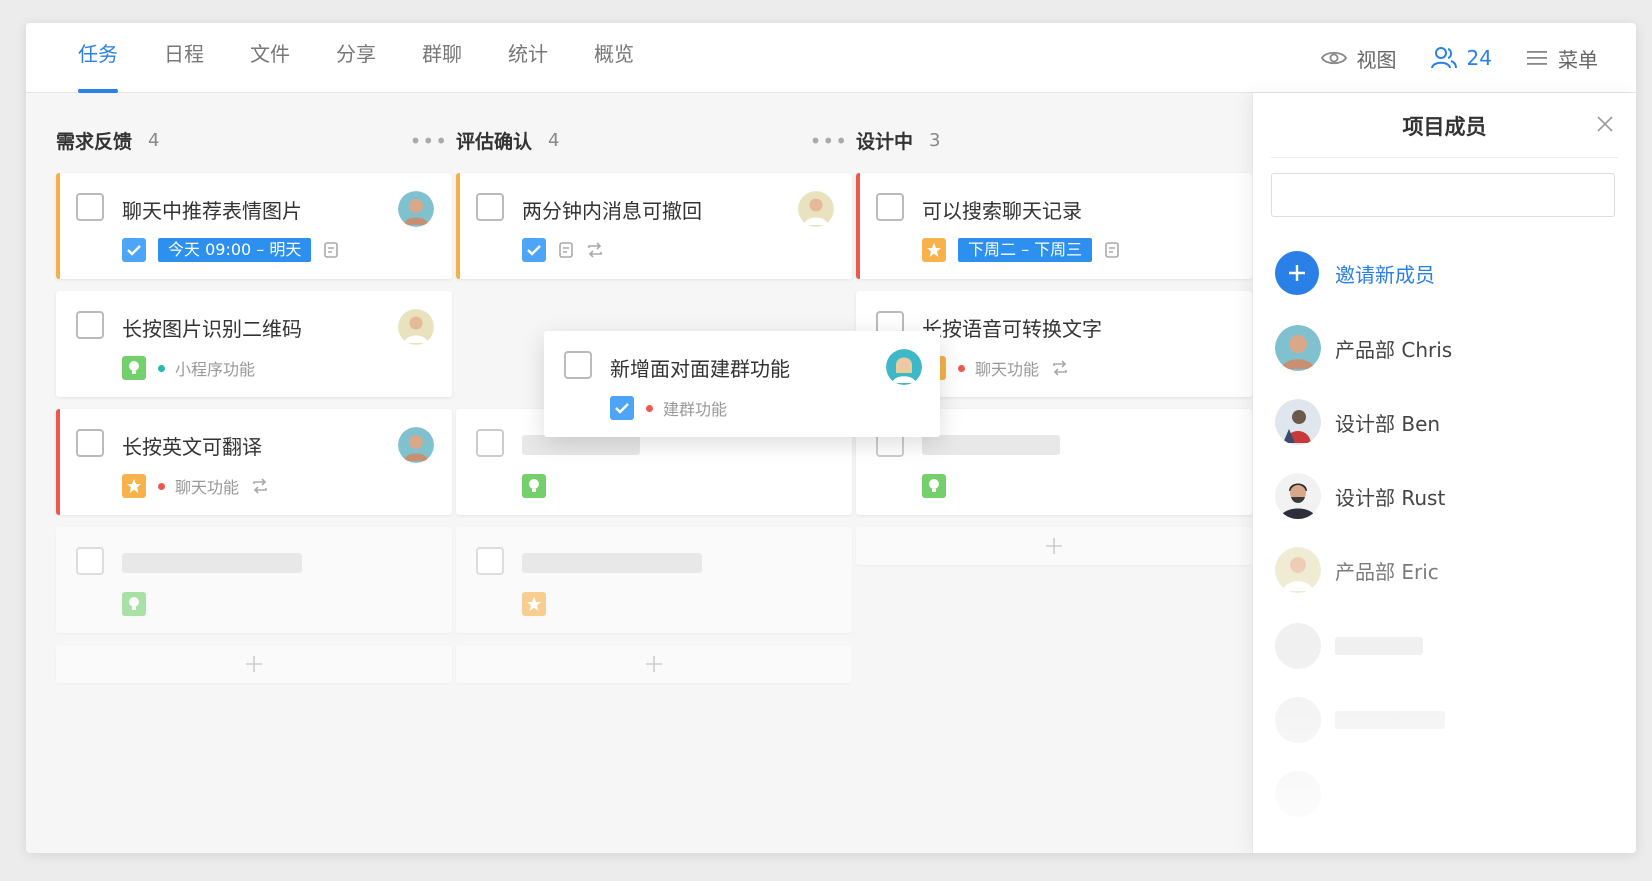 The width and height of the screenshot is (1652, 881). Describe the element at coordinates (1390, 497) in the screenshot. I see `member-name: 设计部 Rust` at that location.